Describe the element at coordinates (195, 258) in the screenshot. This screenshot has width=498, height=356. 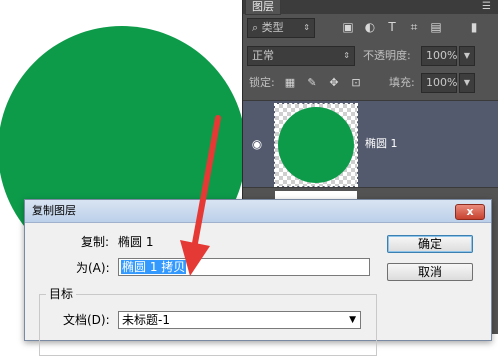
I see `arrow-head` at that location.